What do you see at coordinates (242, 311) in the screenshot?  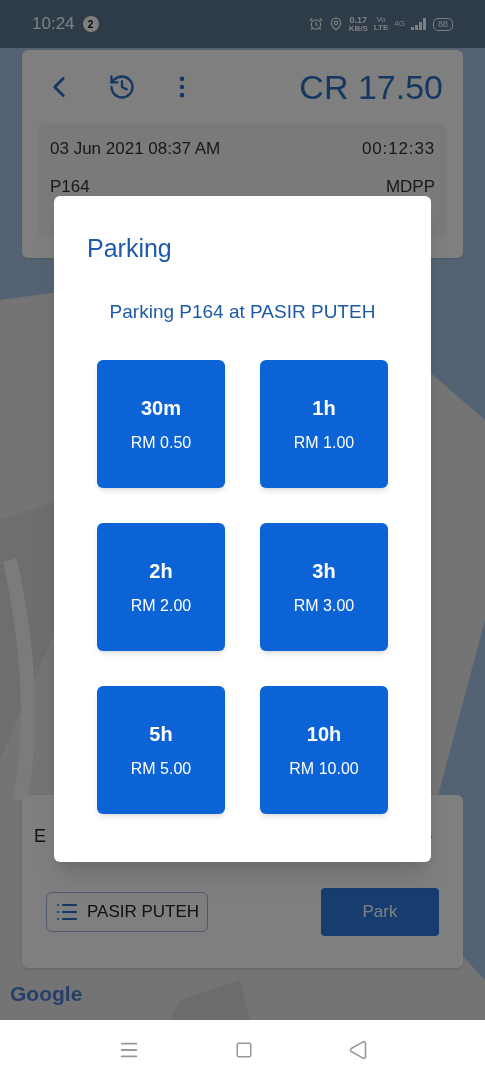 I see `dialog-subtitle: Parking P164 at PASIR PUTEH` at bounding box center [242, 311].